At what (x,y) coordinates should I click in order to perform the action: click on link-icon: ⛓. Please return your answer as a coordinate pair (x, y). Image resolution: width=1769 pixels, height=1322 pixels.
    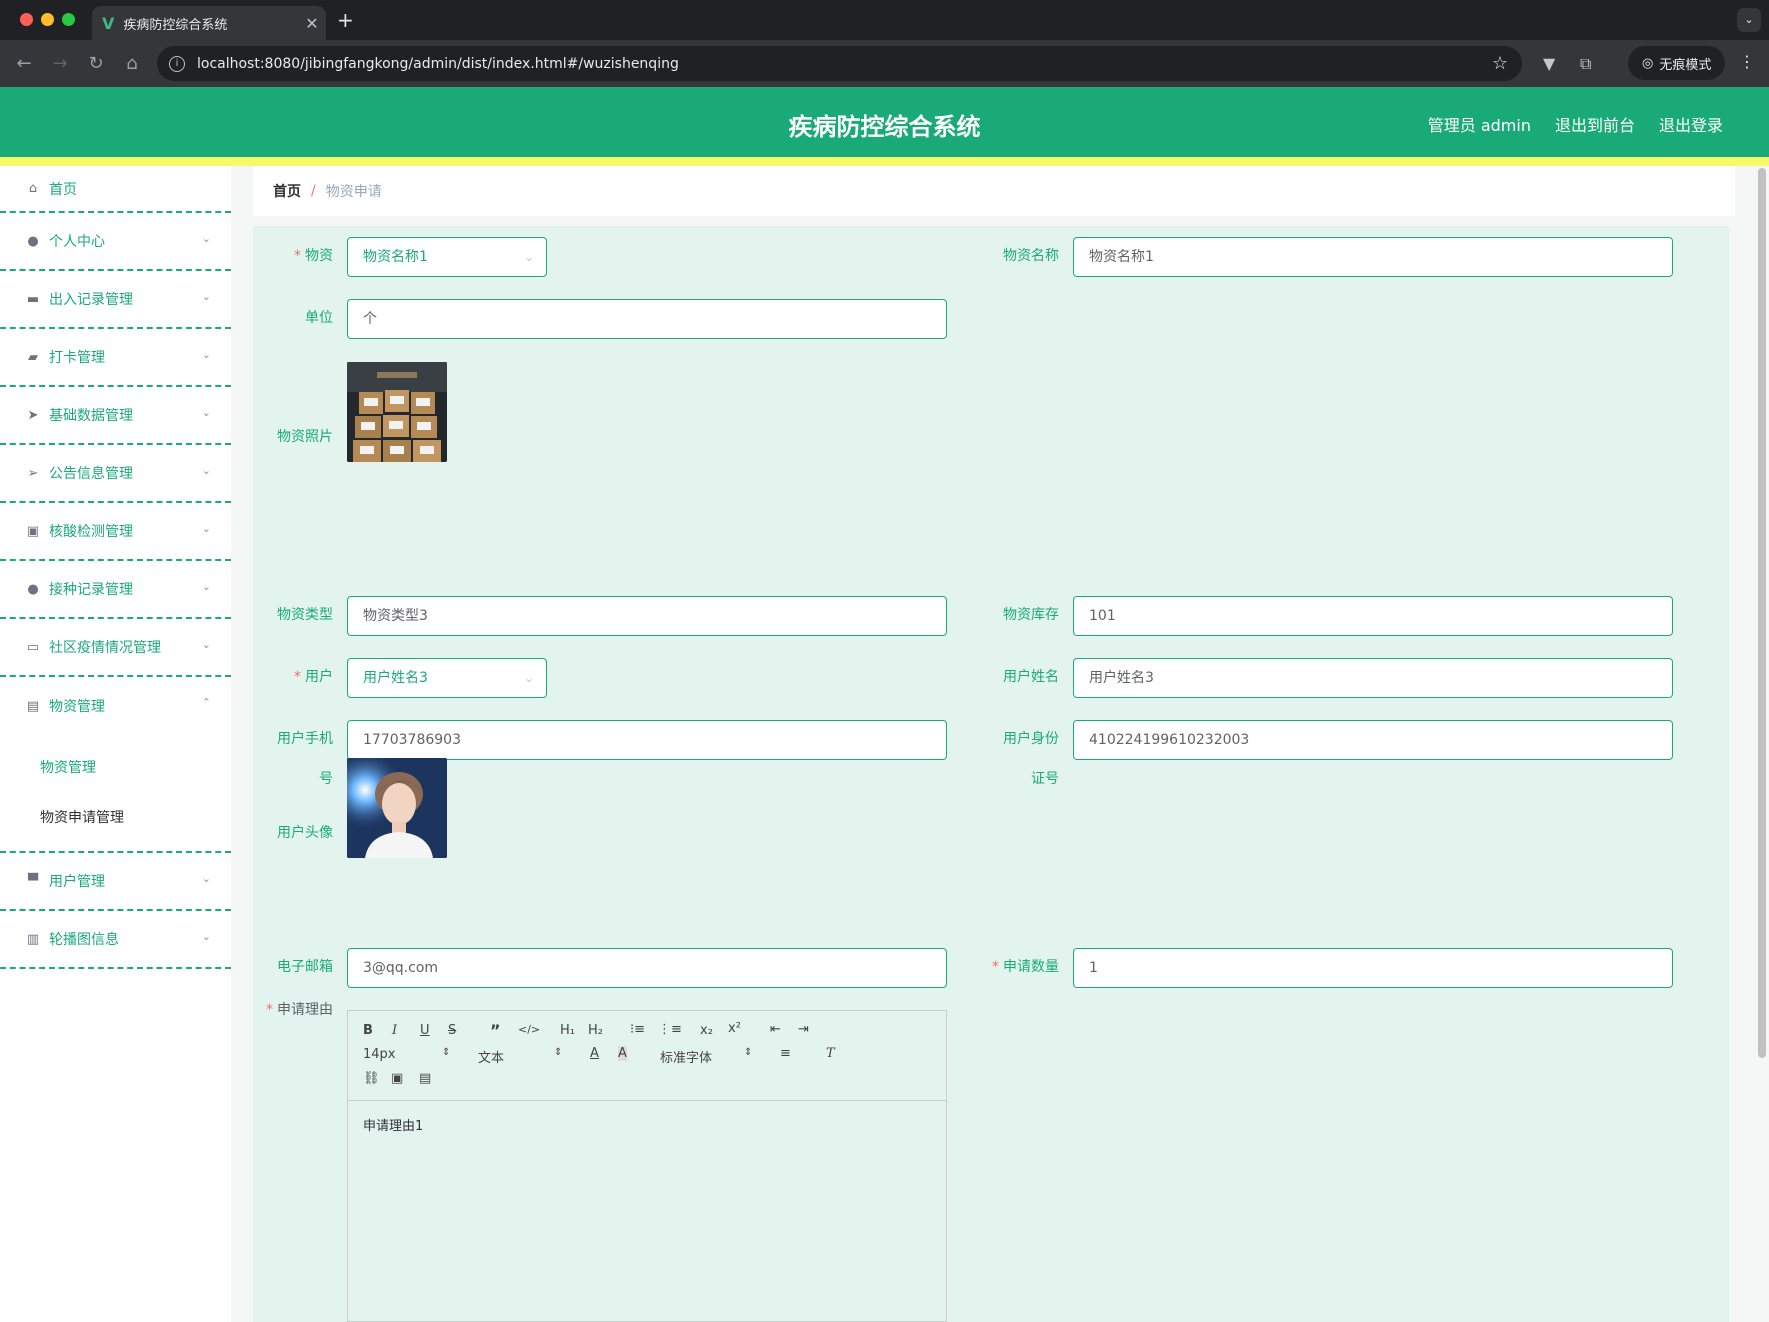
    Looking at the image, I should click on (371, 1078).